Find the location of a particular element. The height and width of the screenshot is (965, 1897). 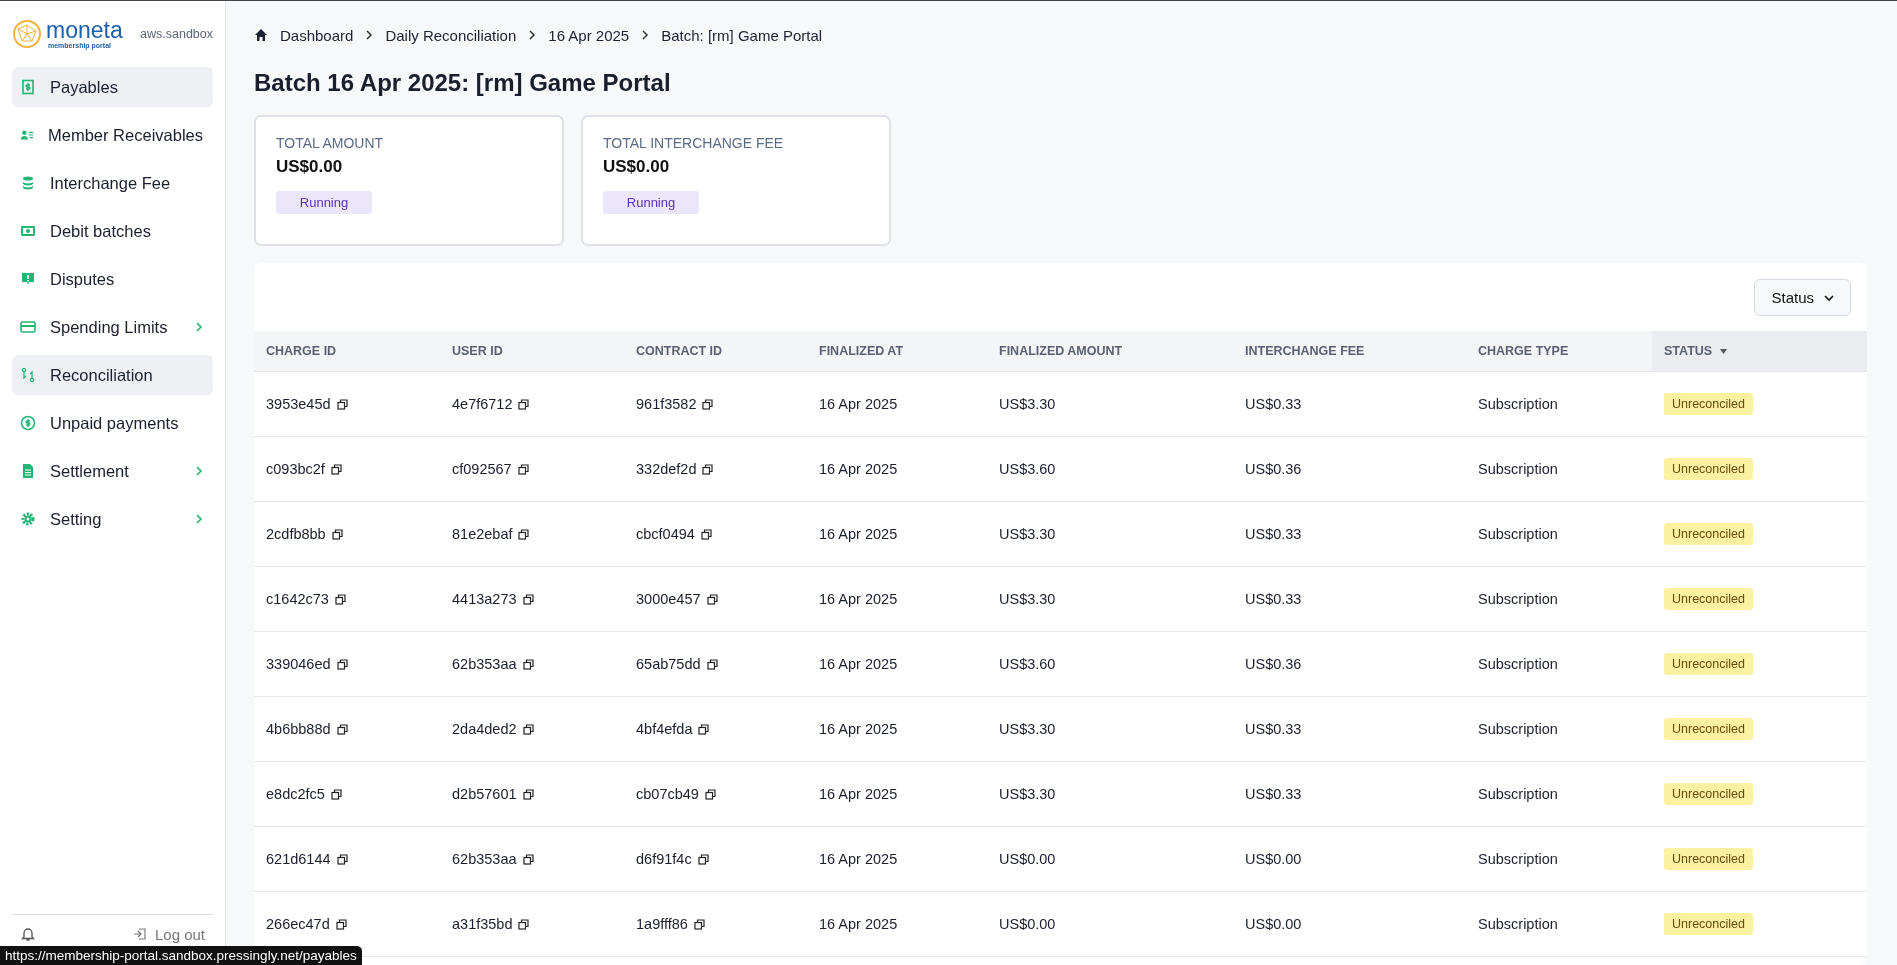

bell-icon is located at coordinates (28, 934).